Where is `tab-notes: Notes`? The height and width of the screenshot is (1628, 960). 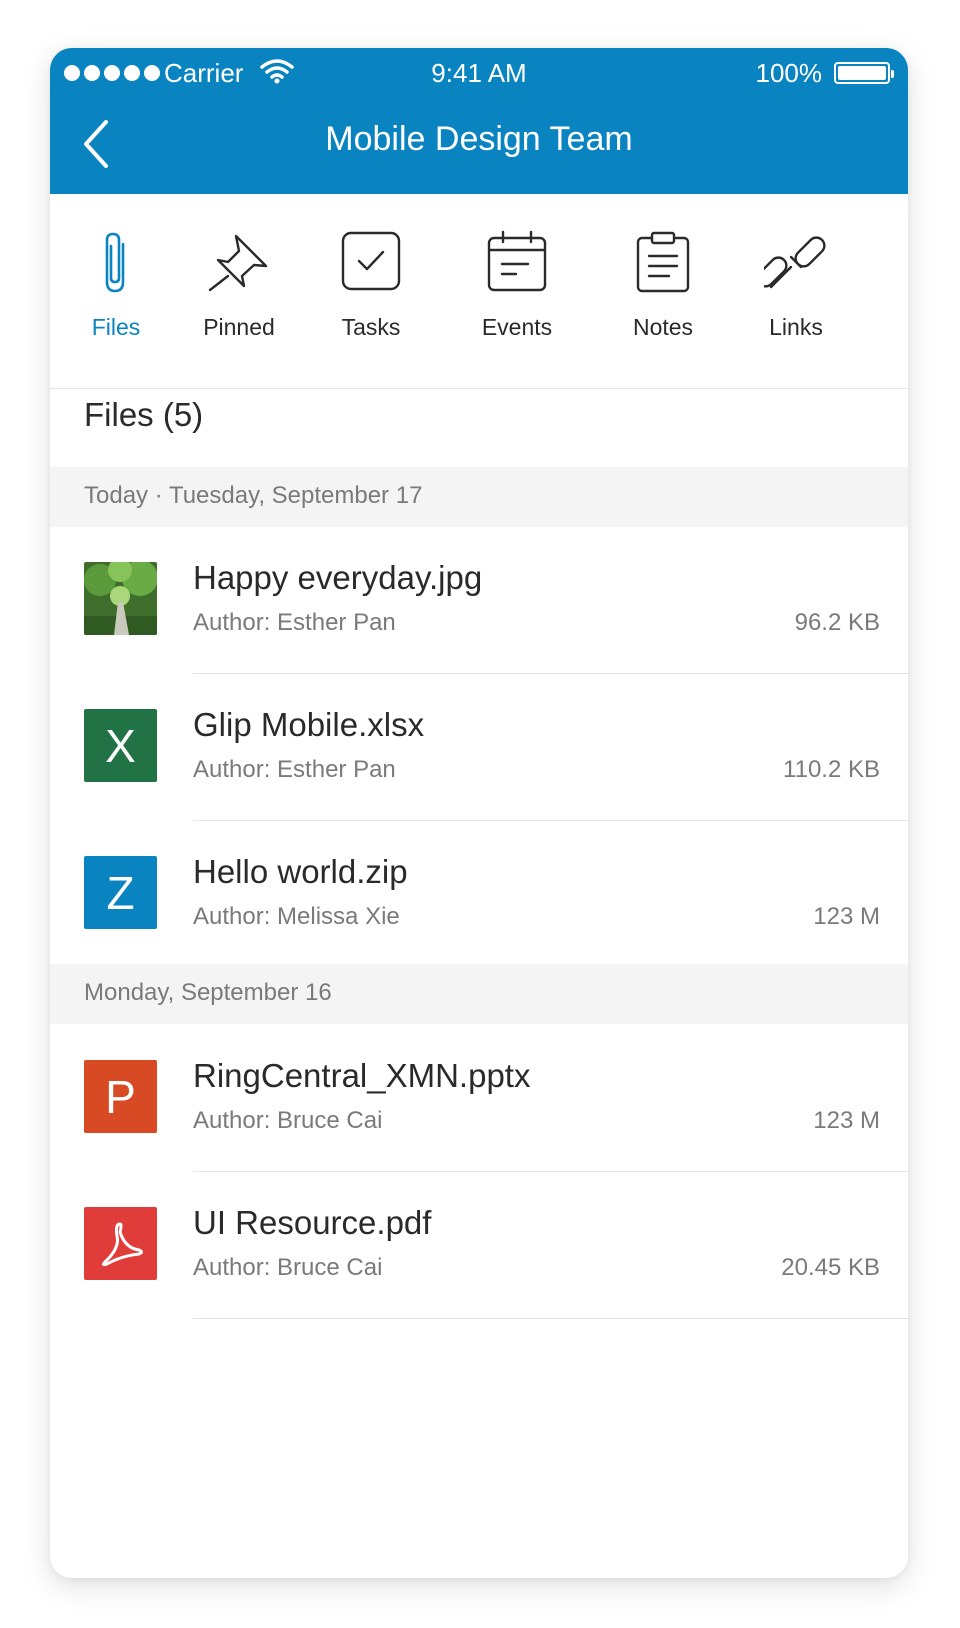 tab-notes: Notes is located at coordinates (663, 291).